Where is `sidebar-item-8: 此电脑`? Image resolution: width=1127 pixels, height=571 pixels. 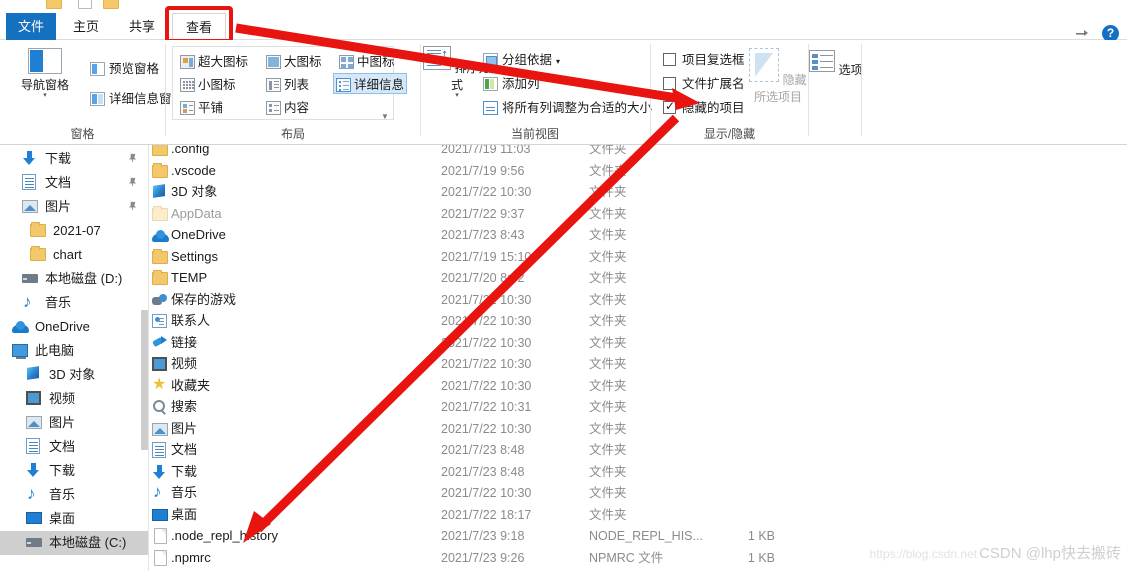 sidebar-item-8: 此电脑 is located at coordinates (74, 351).